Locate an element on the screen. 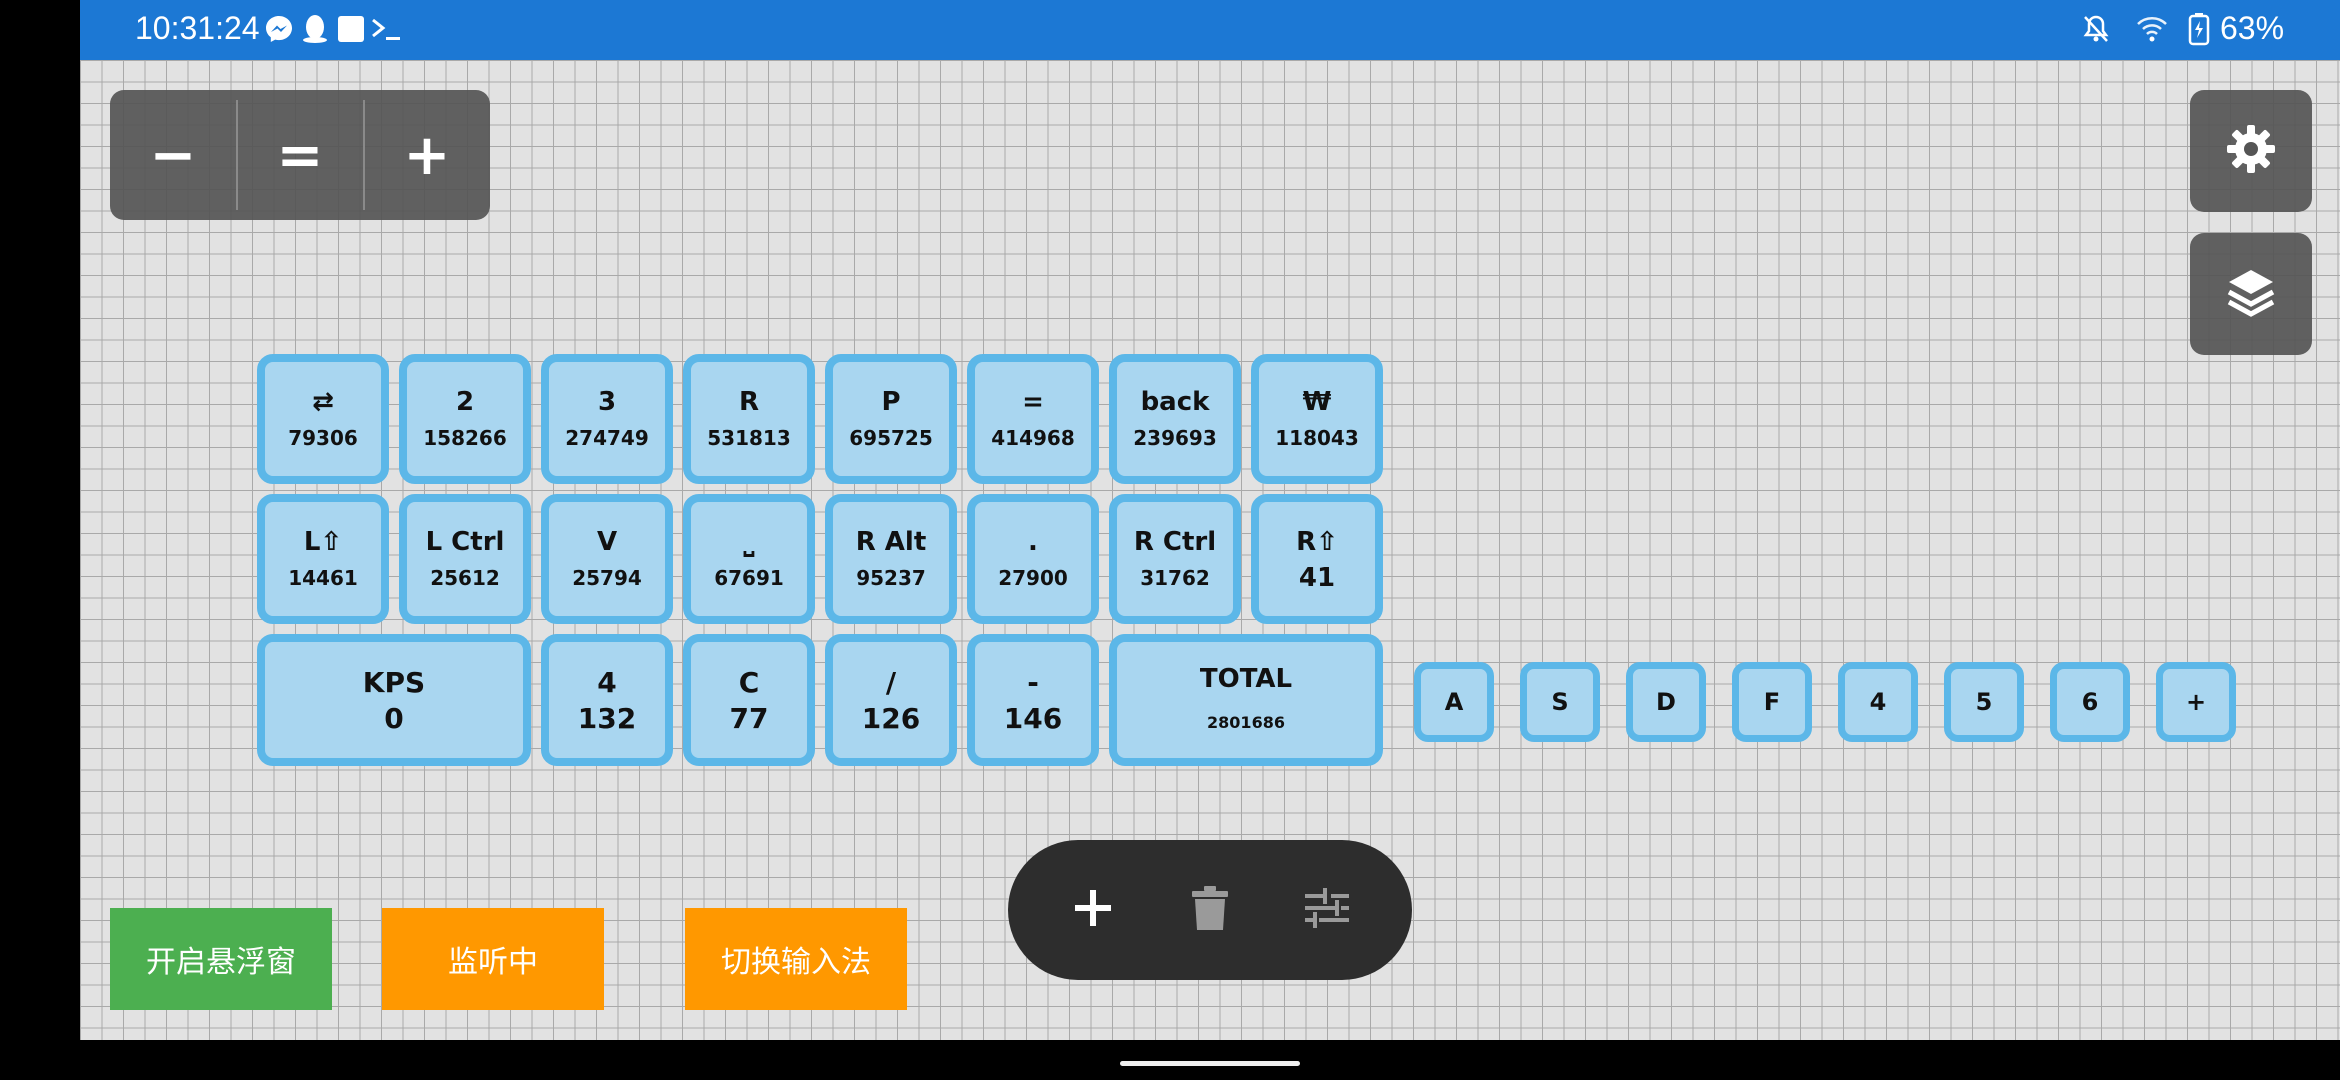 The width and height of the screenshot is (2340, 1080). key-period: . 27900 is located at coordinates (1033, 559).